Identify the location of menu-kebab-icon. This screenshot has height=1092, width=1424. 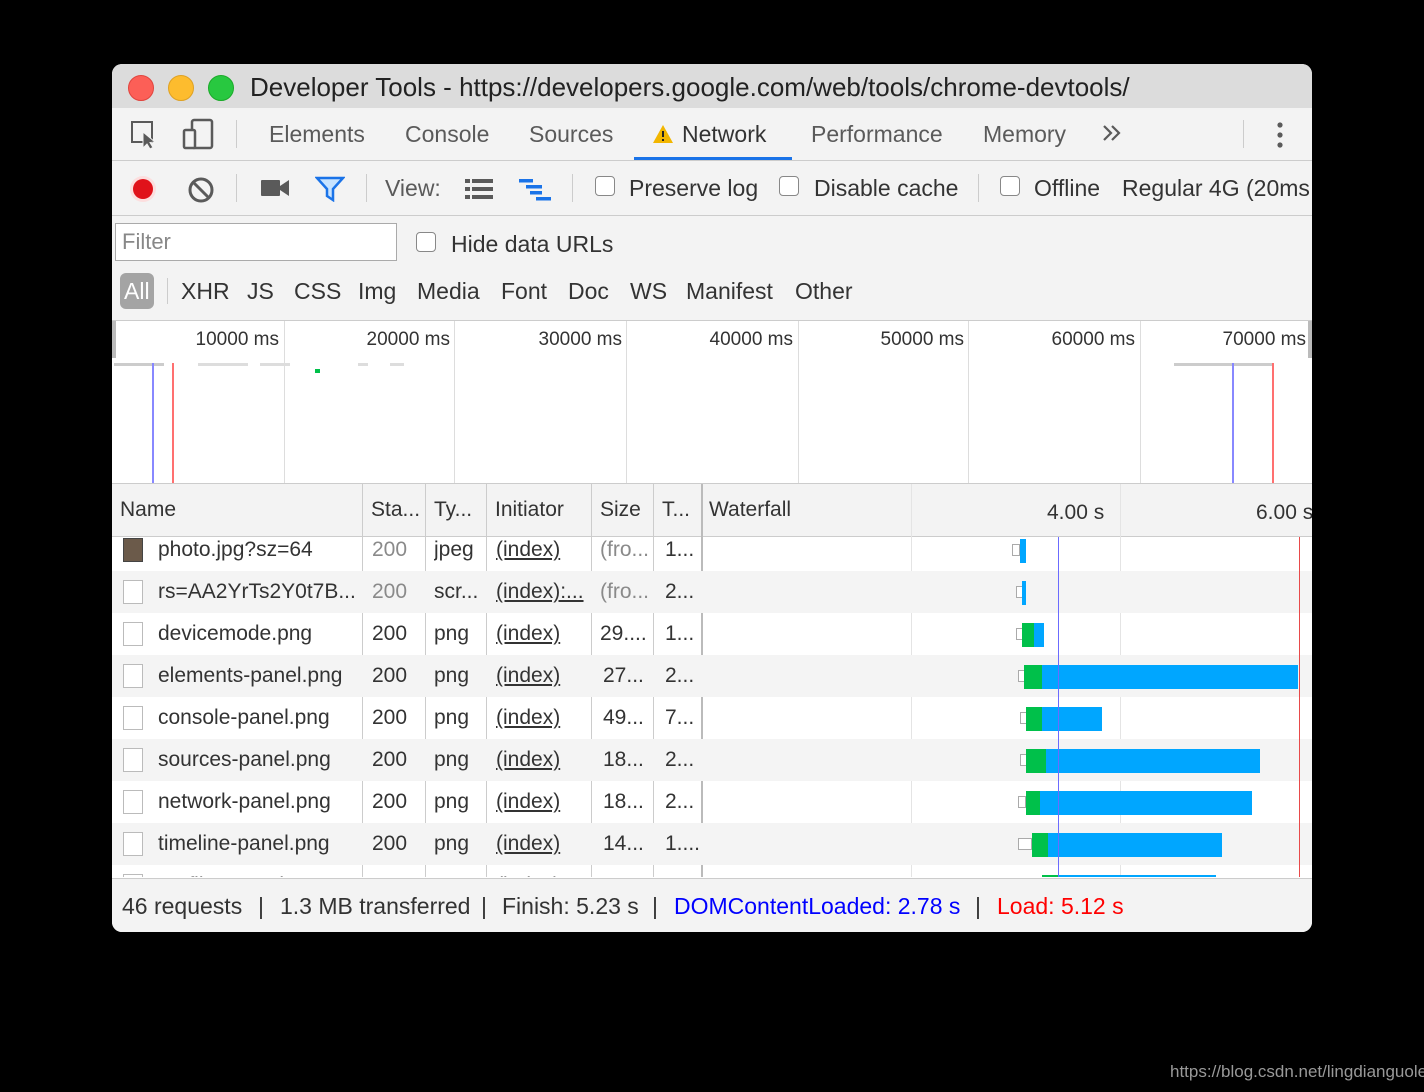
(1280, 137).